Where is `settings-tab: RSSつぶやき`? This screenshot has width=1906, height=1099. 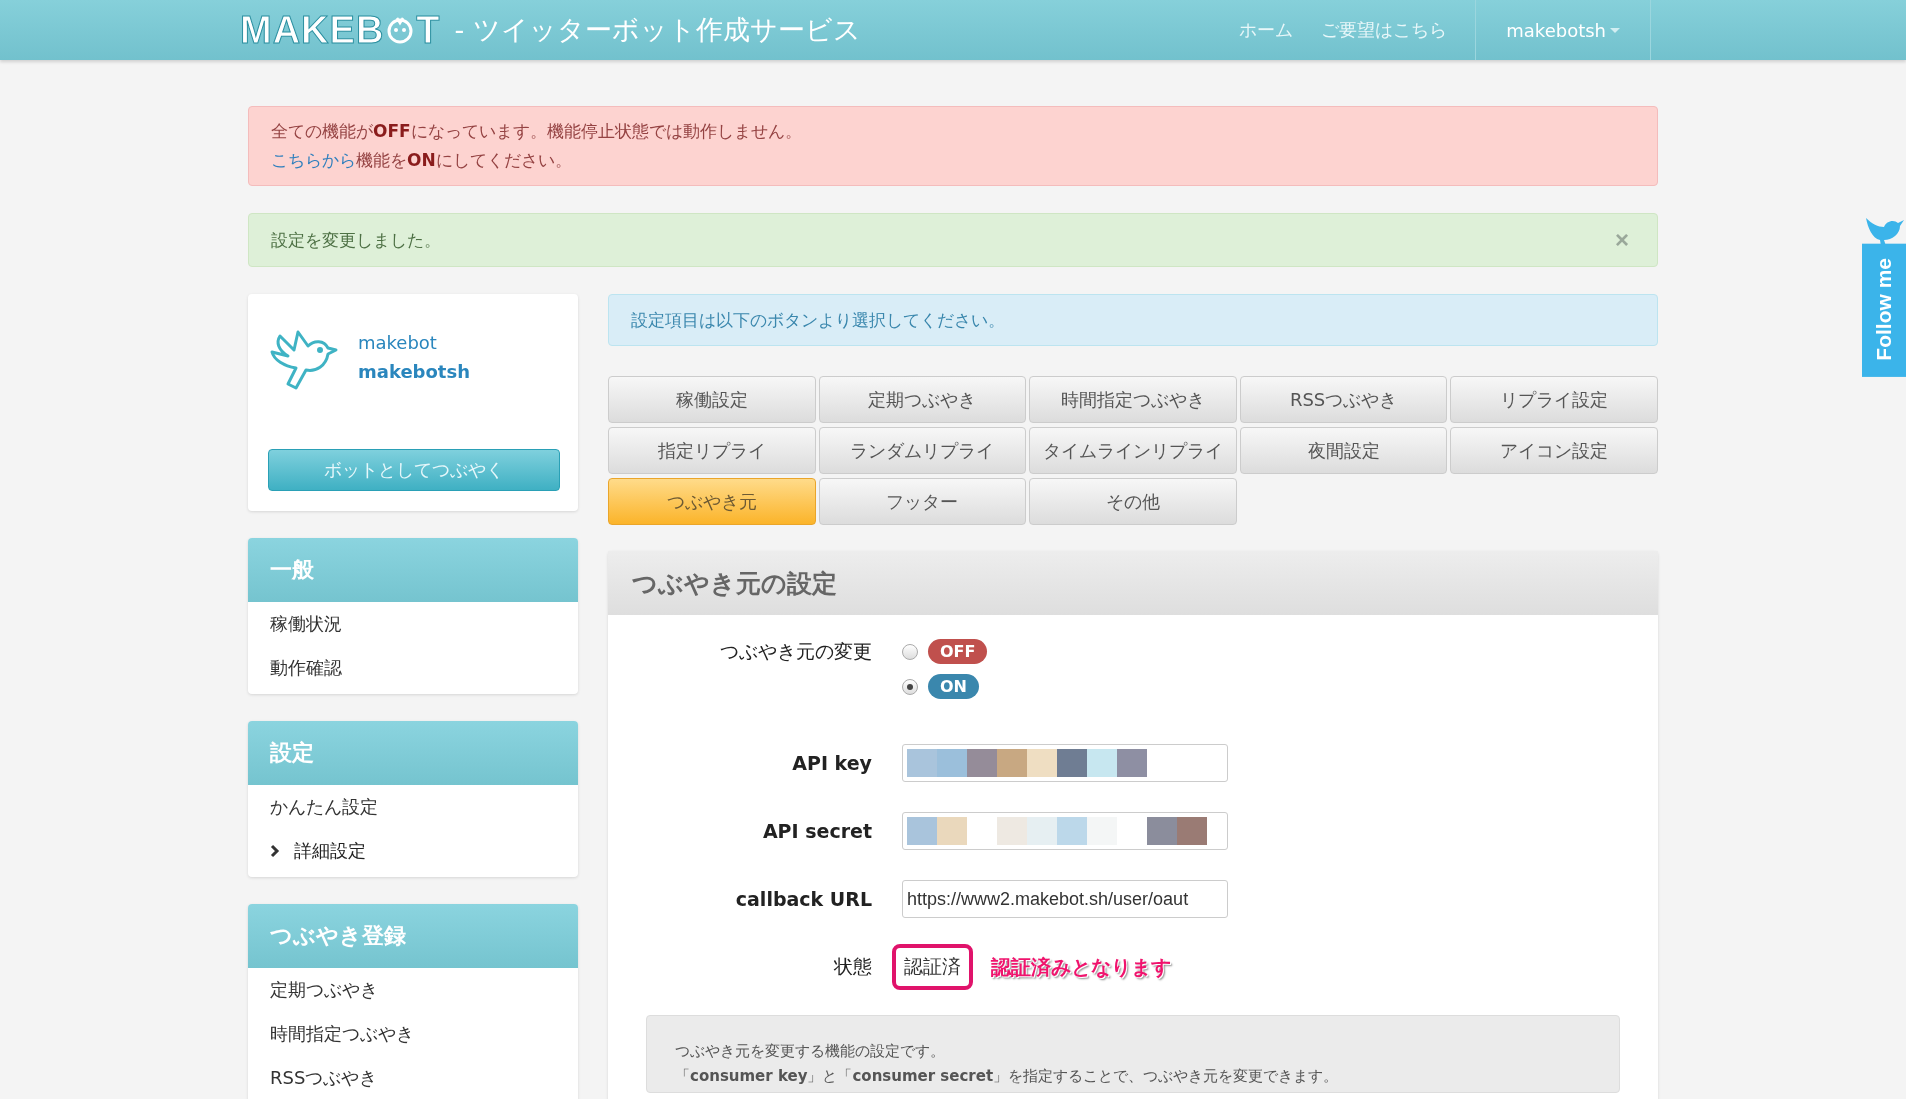
settings-tab: RSSつぶやき is located at coordinates (1343, 399).